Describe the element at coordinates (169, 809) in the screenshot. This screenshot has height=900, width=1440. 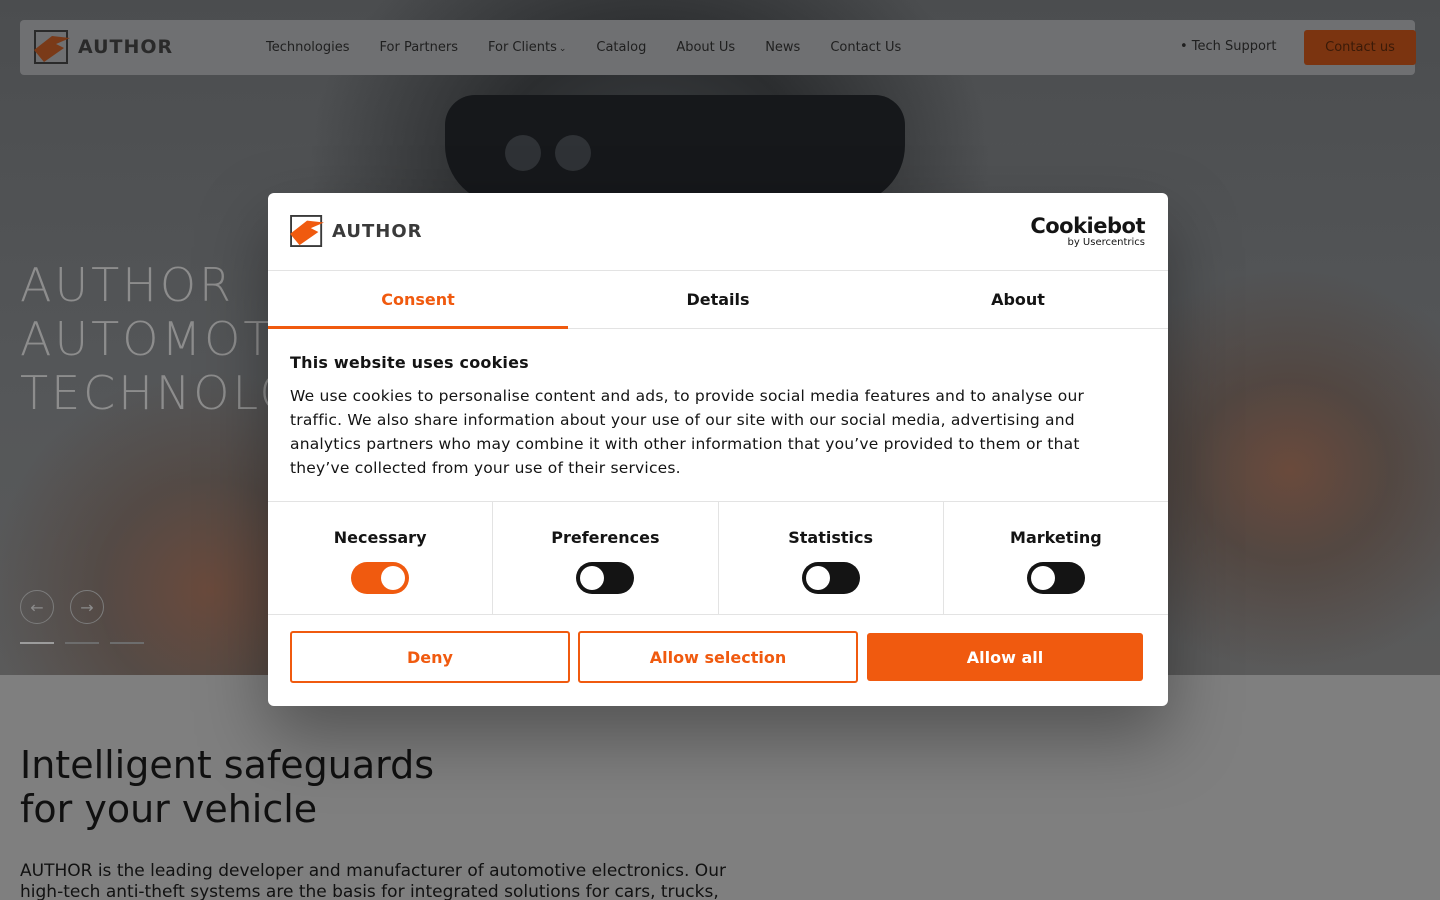
I see `intro-heading-line: for your vehicle` at that location.